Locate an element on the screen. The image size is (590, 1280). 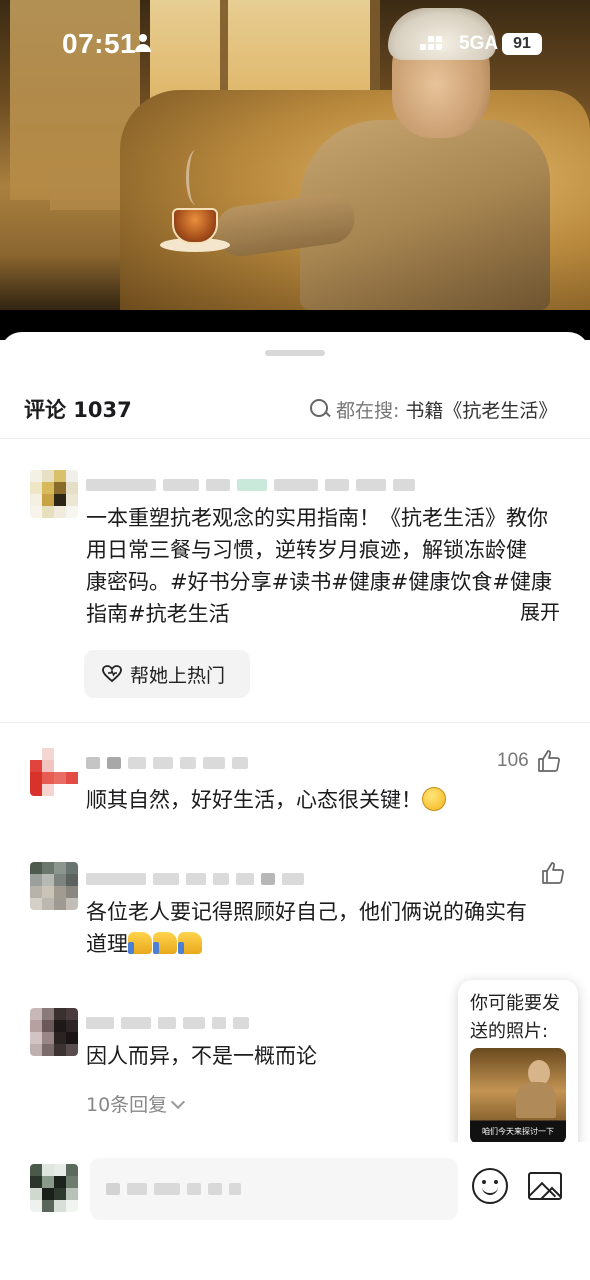
search-icon is located at coordinates (320, 409).